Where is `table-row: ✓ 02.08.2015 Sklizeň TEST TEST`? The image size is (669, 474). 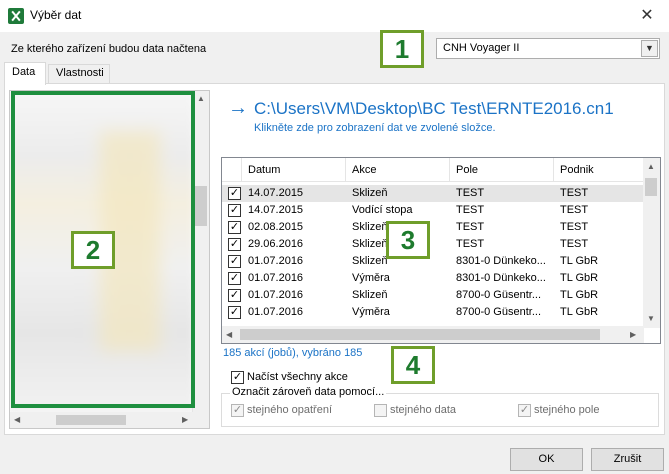 table-row: ✓ 02.08.2015 Sklizeň TEST TEST is located at coordinates (433, 227).